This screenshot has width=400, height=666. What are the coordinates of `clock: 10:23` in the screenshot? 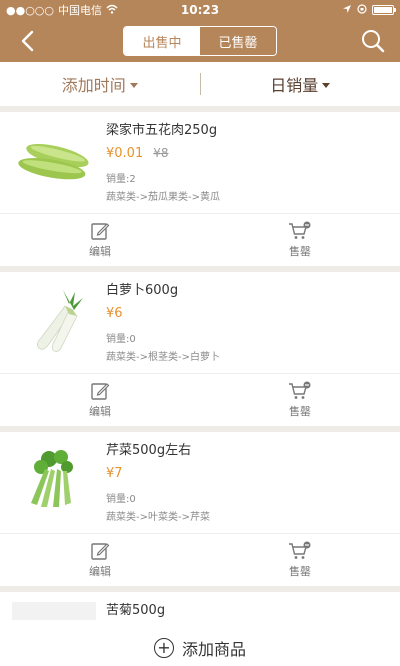 It's located at (200, 10).